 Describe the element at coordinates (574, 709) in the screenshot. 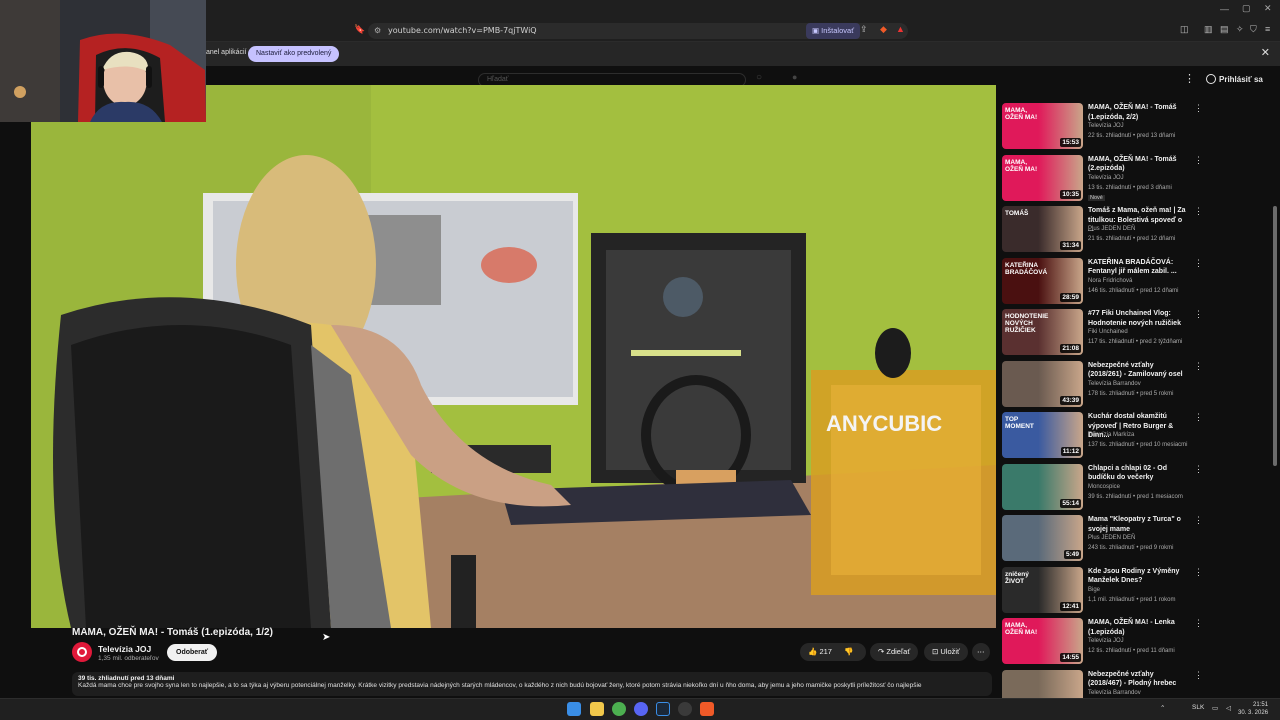

I see `start-icon` at that location.